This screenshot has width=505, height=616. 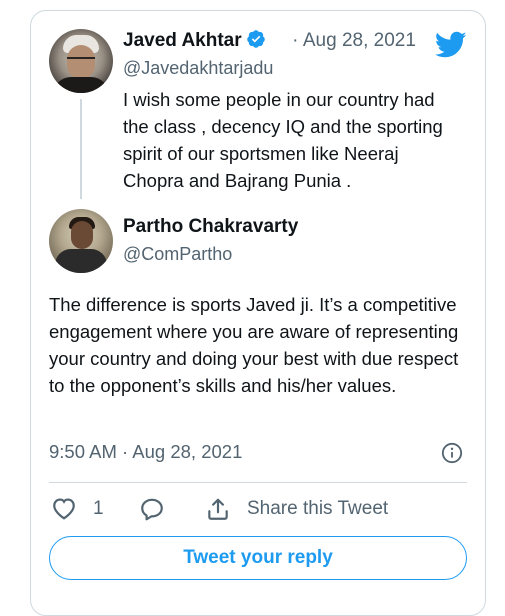 I want to click on heart-icon, so click(x=64, y=508).